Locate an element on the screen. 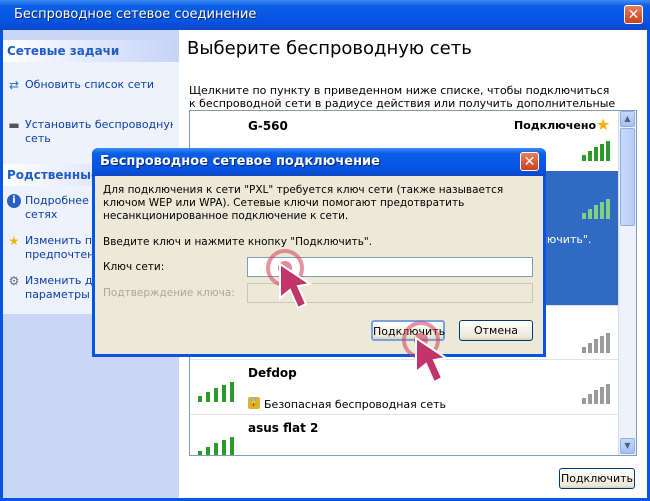  star-icon: ★ is located at coordinates (14, 241).